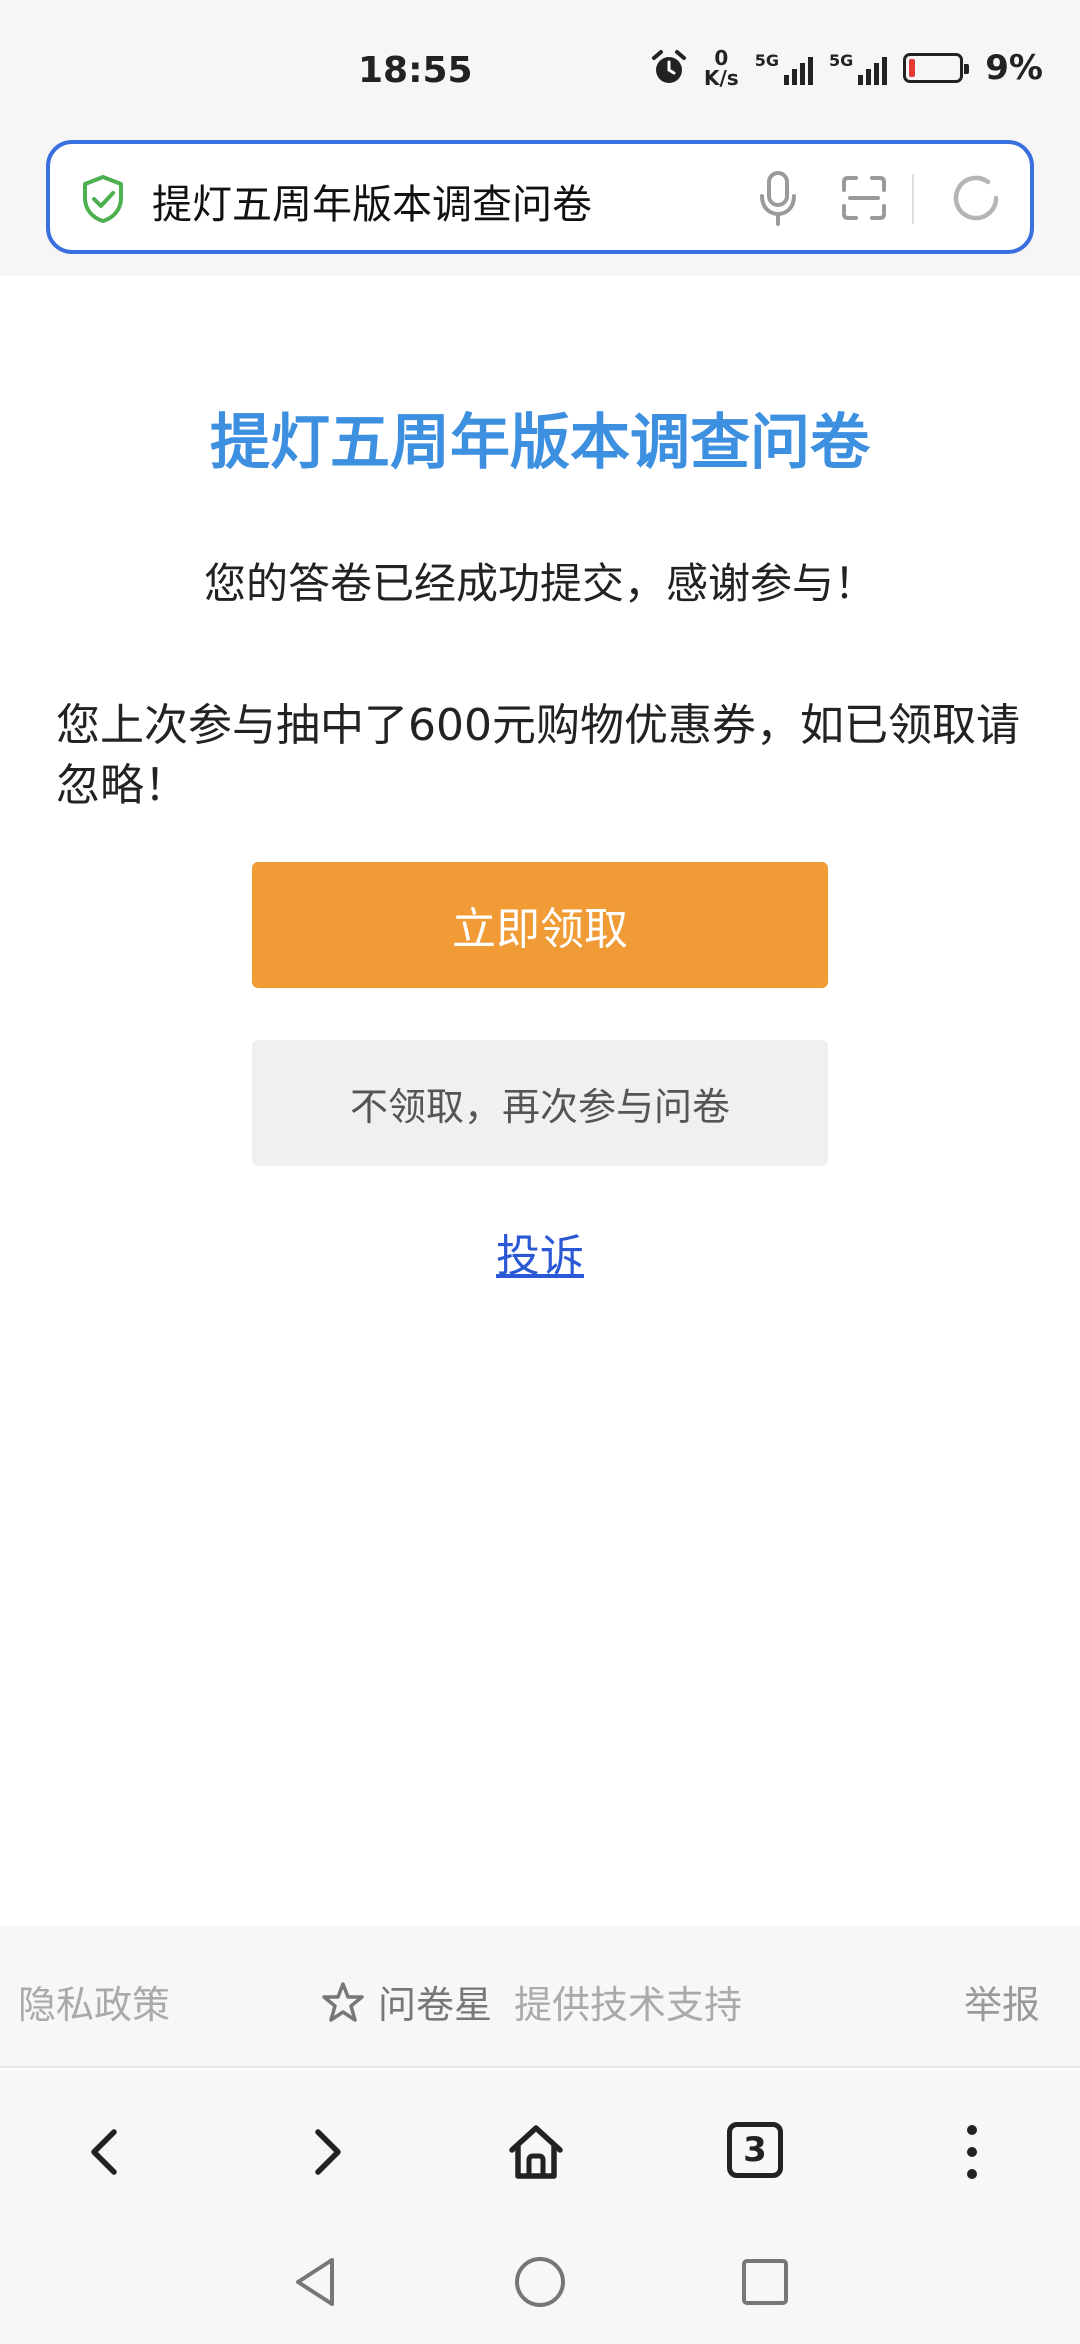 The height and width of the screenshot is (2344, 1080). Describe the element at coordinates (94, 2001) in the screenshot. I see `privacy-policy-link: 隐私政策` at that location.